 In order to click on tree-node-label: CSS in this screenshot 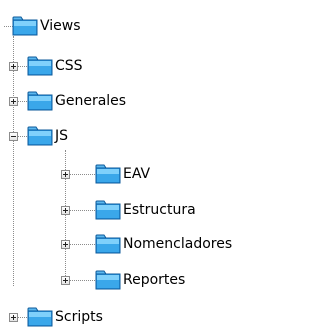, I will do `click(69, 66)`.